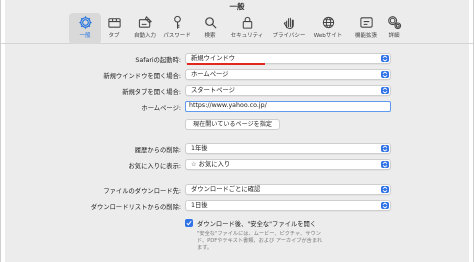  What do you see at coordinates (288, 189) in the screenshot?
I see `download-destination-select: ダウンロードごとに確認` at bounding box center [288, 189].